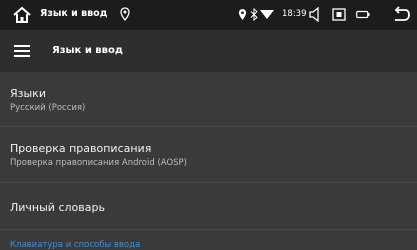 The height and width of the screenshot is (250, 417). What do you see at coordinates (87, 50) in the screenshot?
I see `page-title: Язык и ввод` at bounding box center [87, 50].